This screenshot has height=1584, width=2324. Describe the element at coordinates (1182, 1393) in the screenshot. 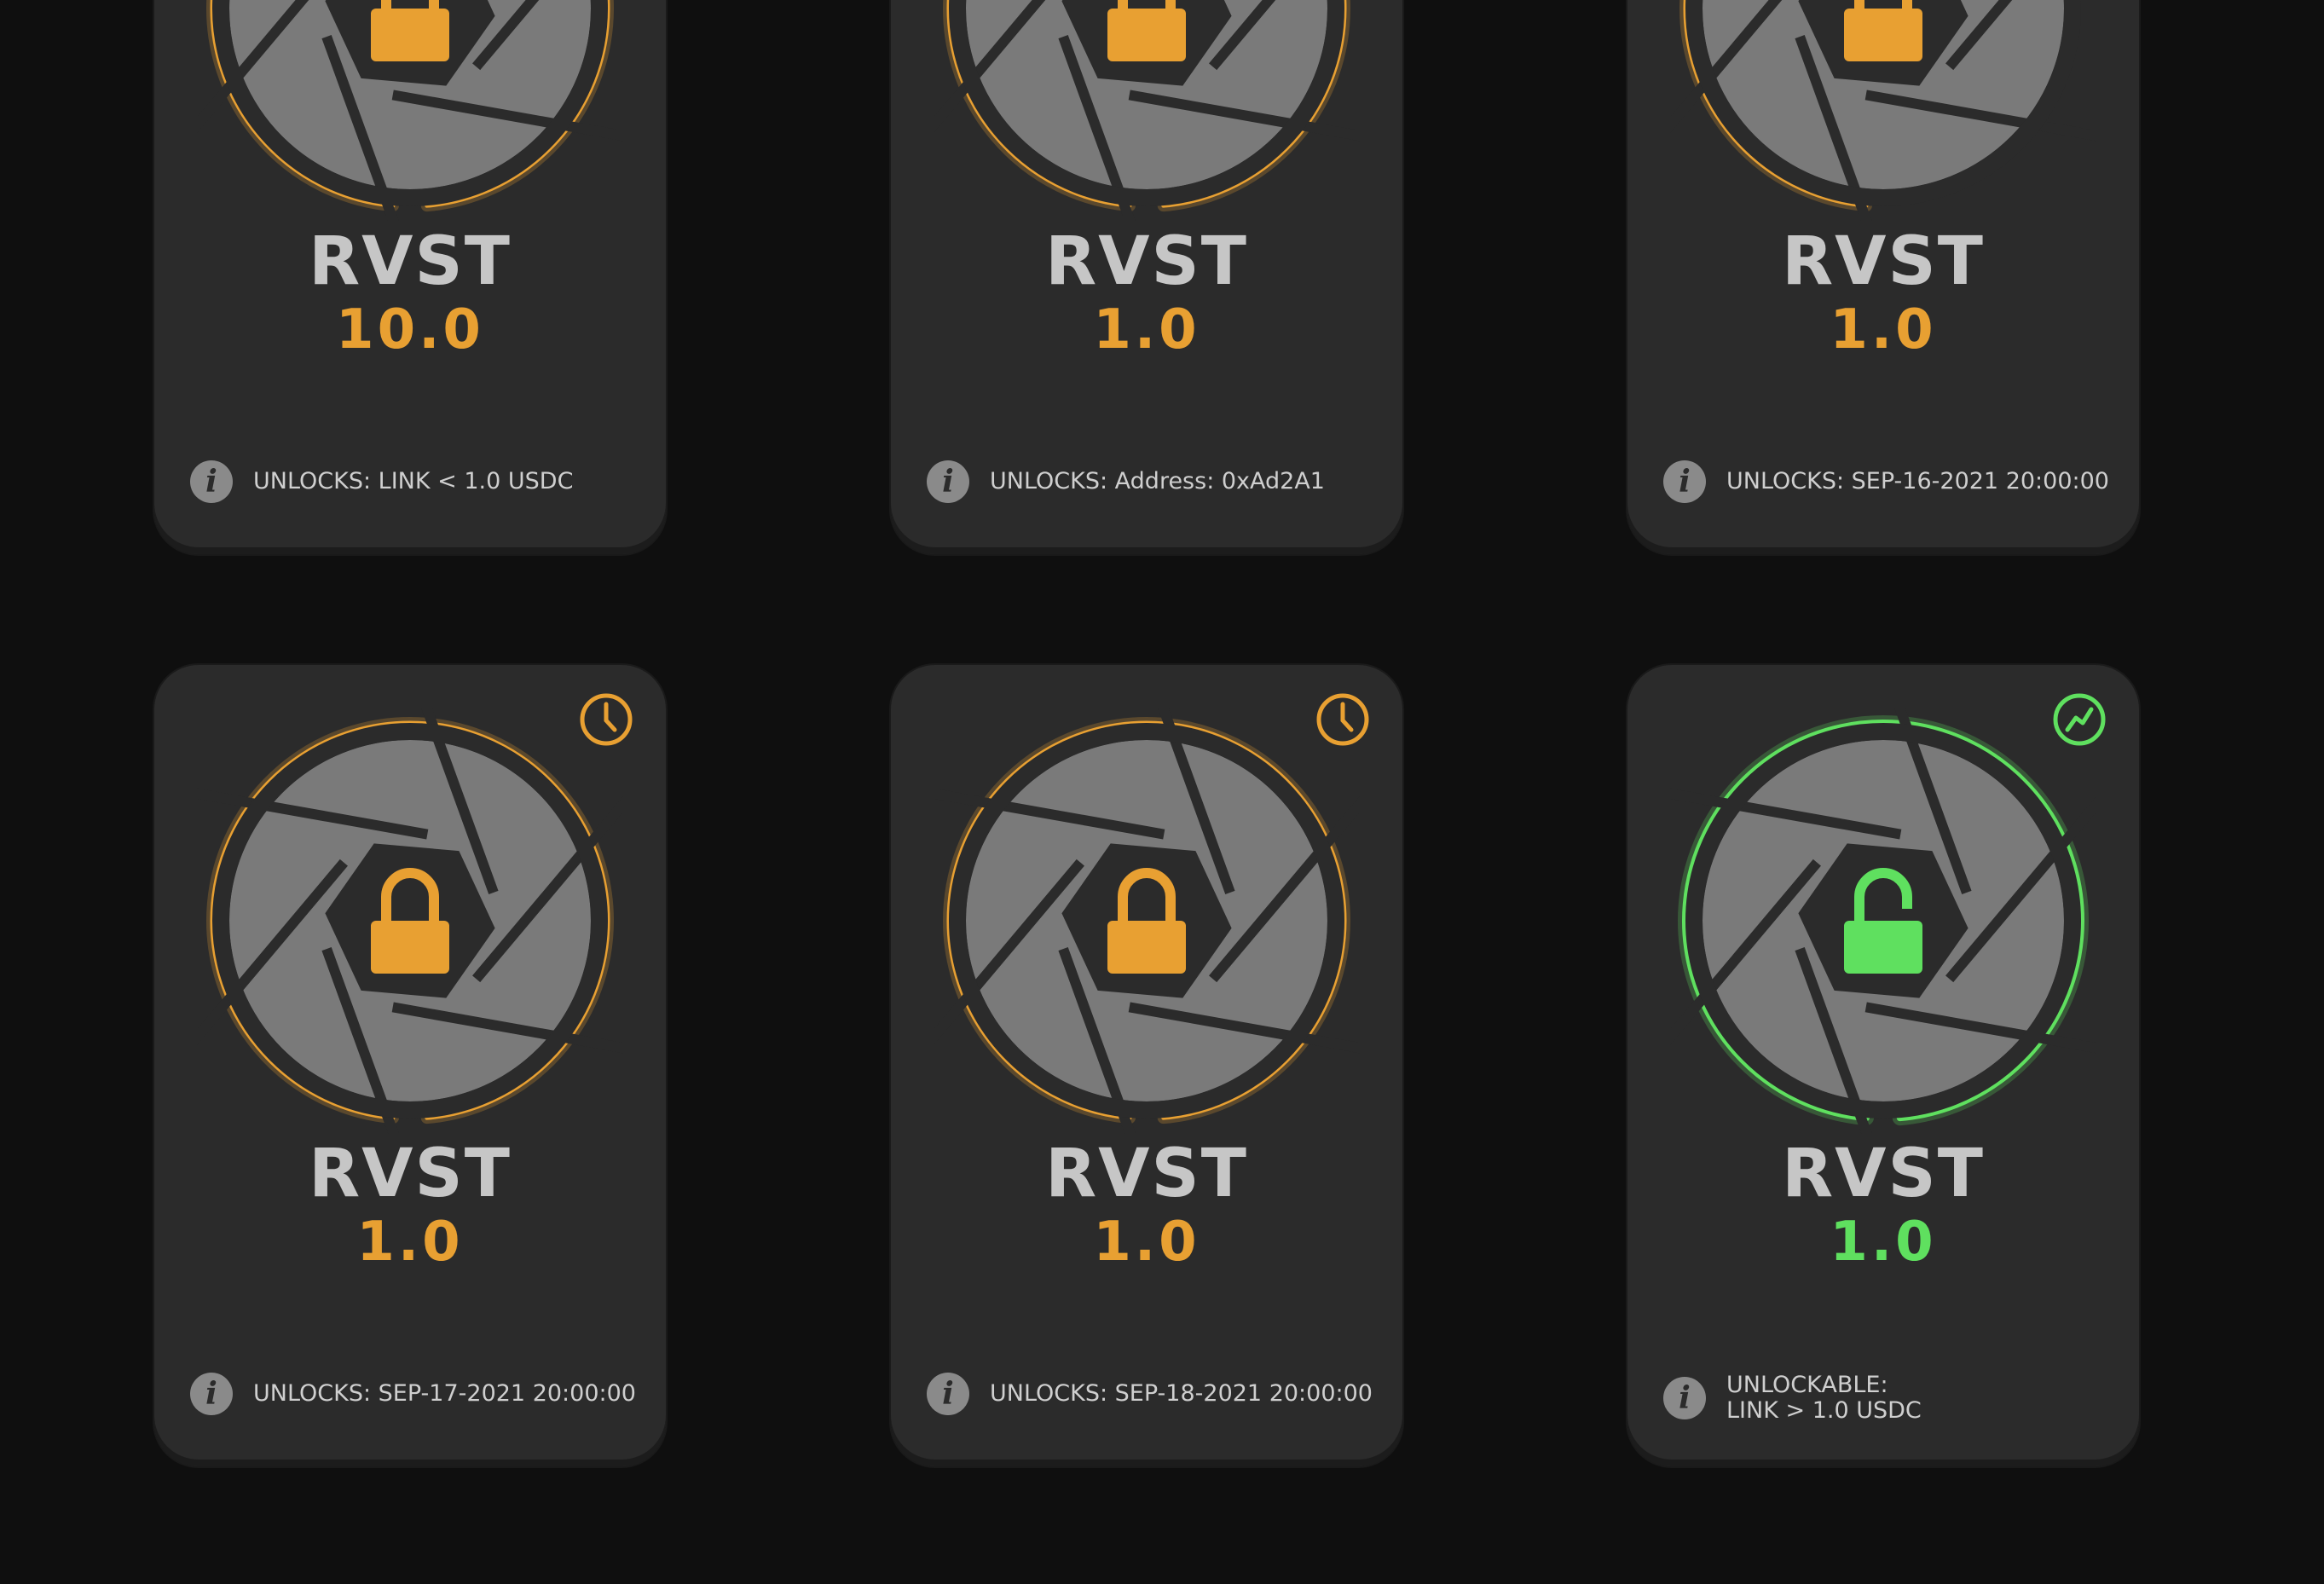

I see `unlock-condition: UNLOCKS: SEP-18-2021 20:00:00` at that location.